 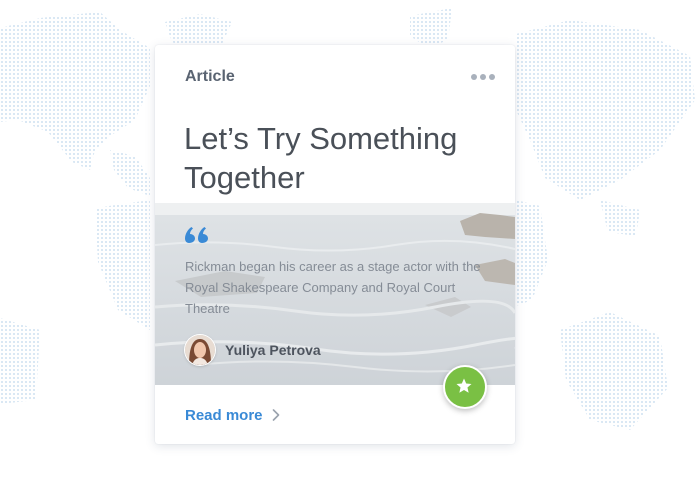 What do you see at coordinates (321, 158) in the screenshot?
I see `article-title: Let’s Try Something Together` at bounding box center [321, 158].